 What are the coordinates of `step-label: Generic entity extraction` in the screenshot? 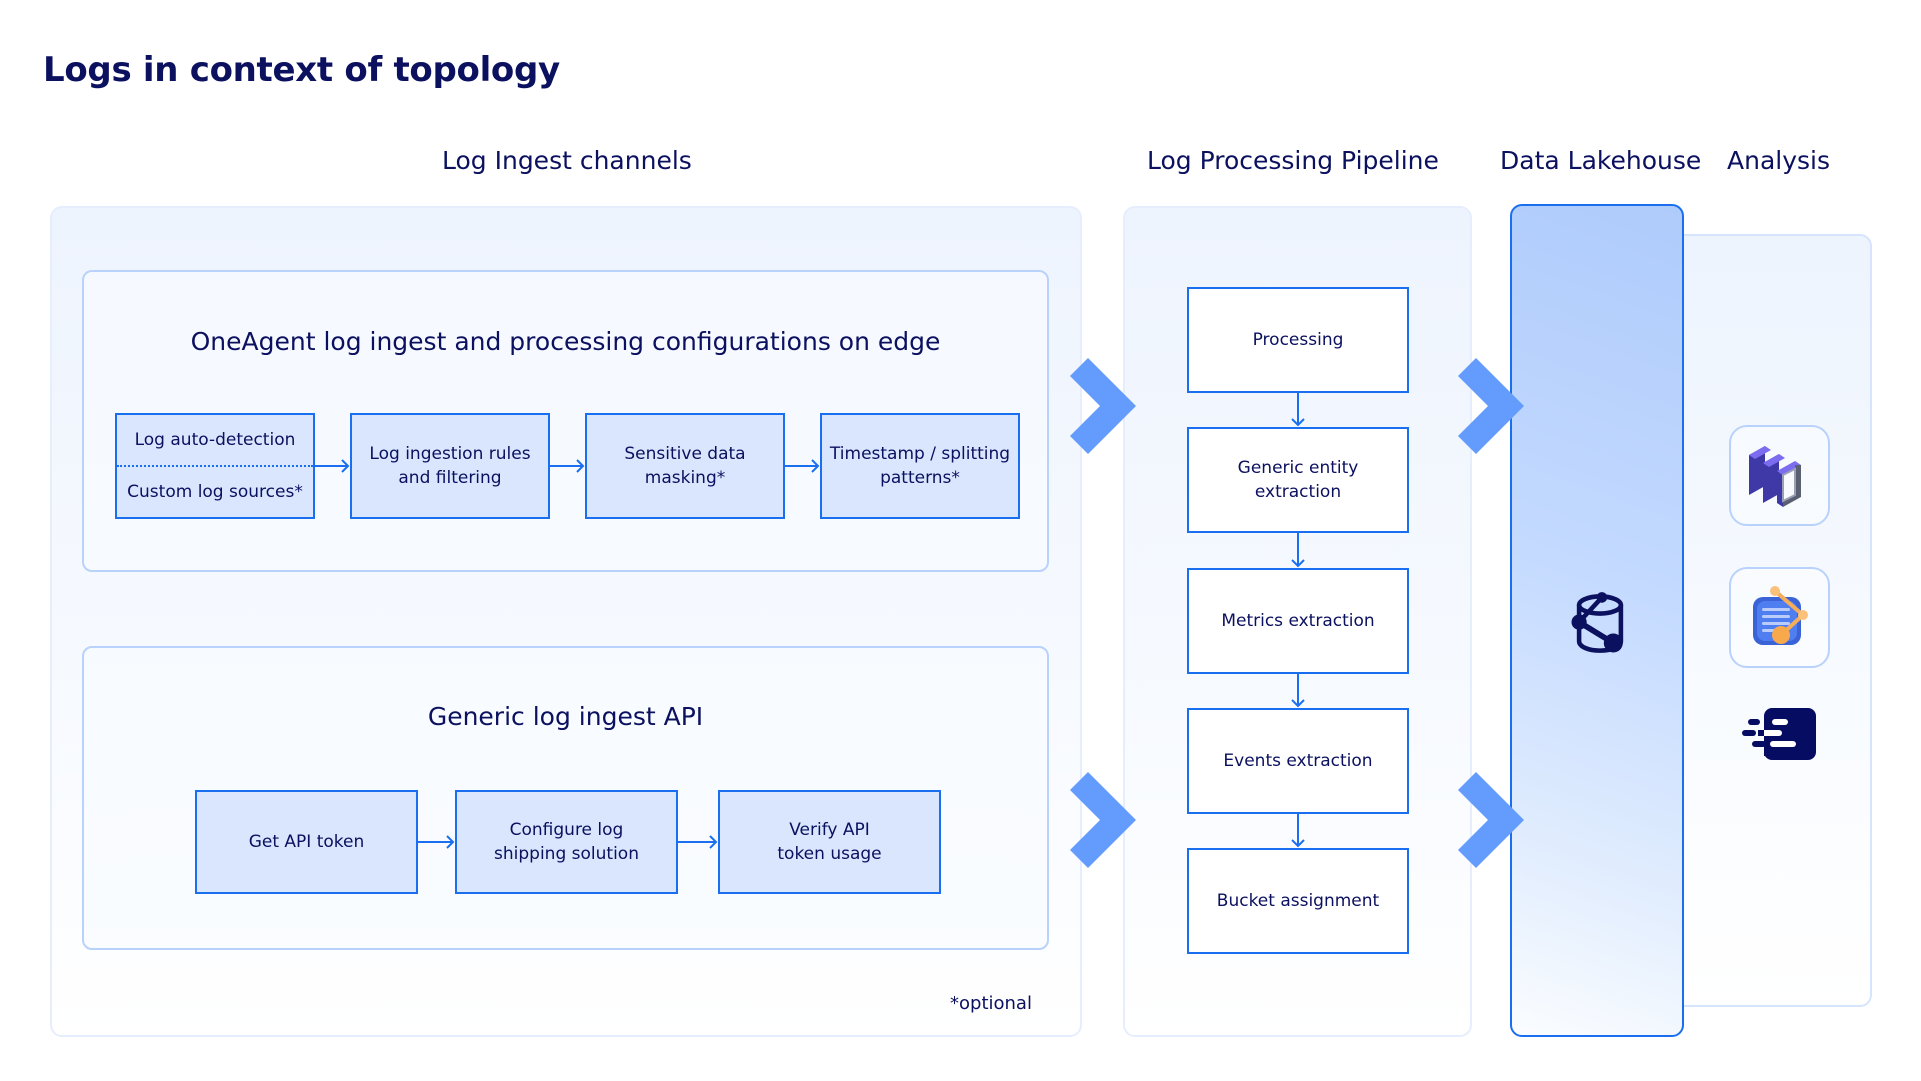 It's located at (1298, 480).